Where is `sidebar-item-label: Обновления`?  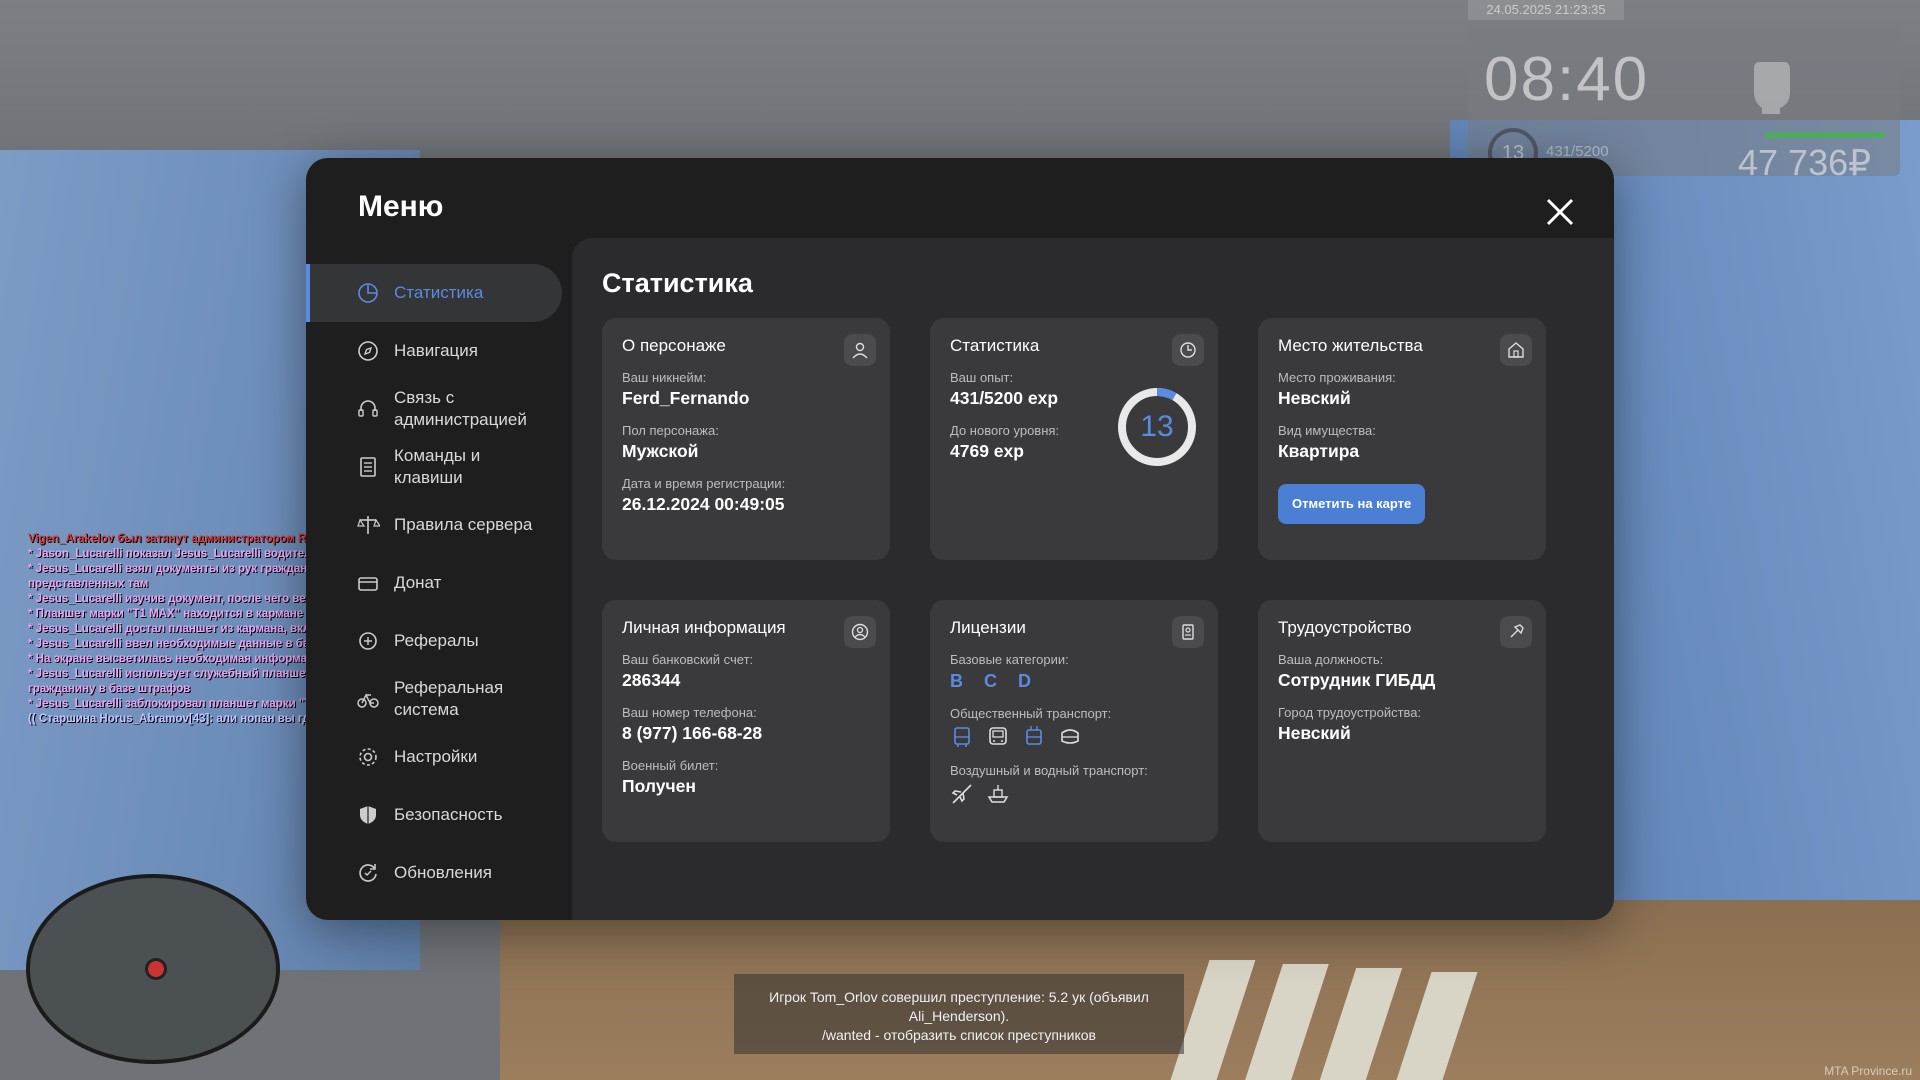
sidebar-item-label: Обновления is located at coordinates (443, 872).